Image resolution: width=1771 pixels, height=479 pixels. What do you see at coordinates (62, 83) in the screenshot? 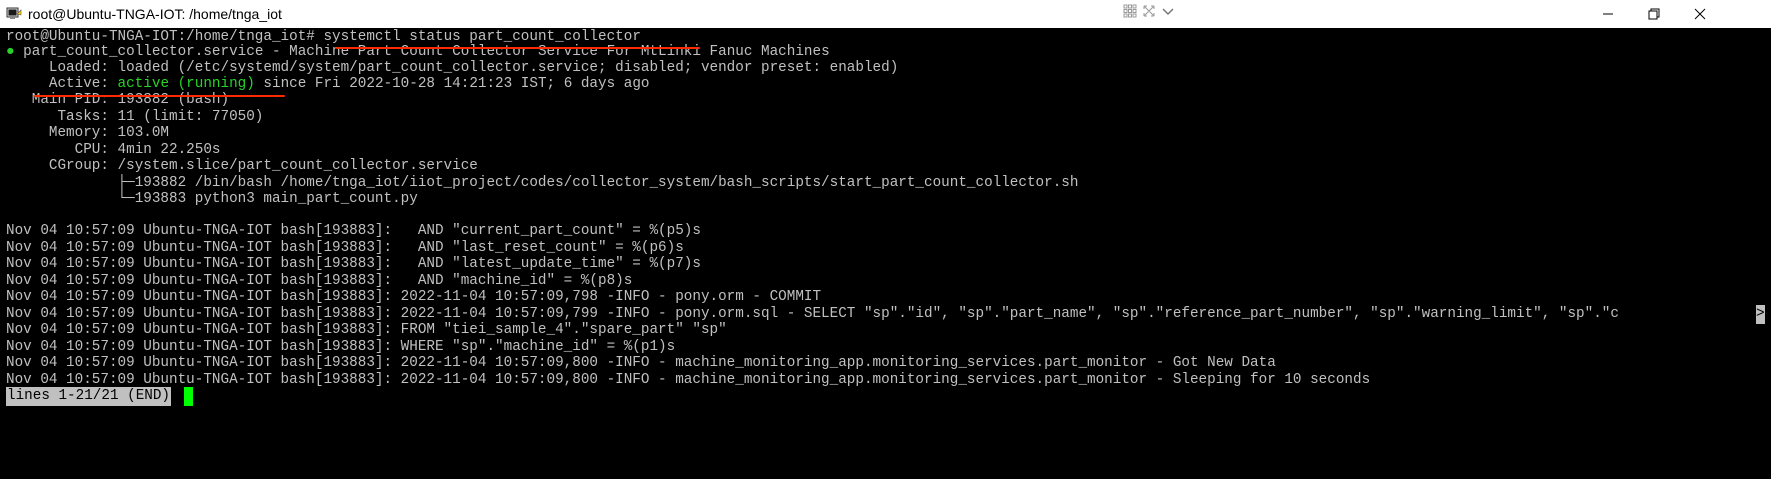
I see `active-label: Active:` at bounding box center [62, 83].